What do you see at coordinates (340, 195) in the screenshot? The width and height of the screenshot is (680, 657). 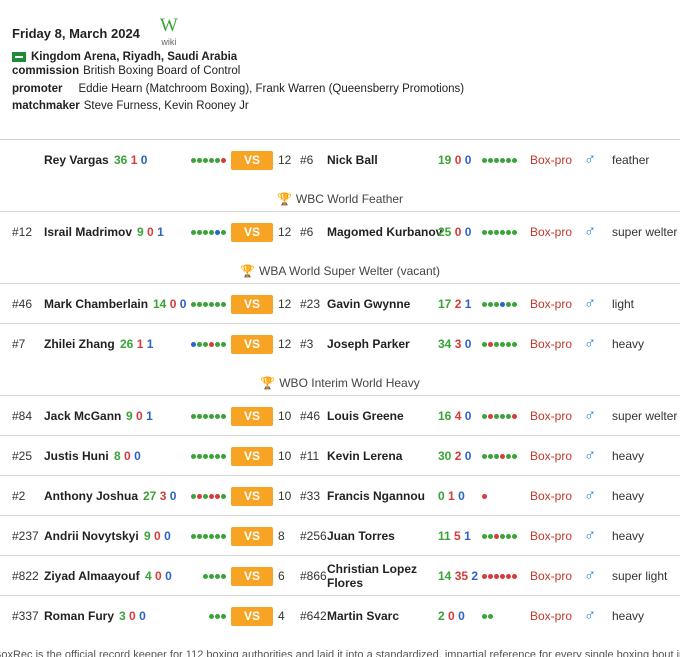 I see `title-row: 🏆 WBC World Feather` at bounding box center [340, 195].